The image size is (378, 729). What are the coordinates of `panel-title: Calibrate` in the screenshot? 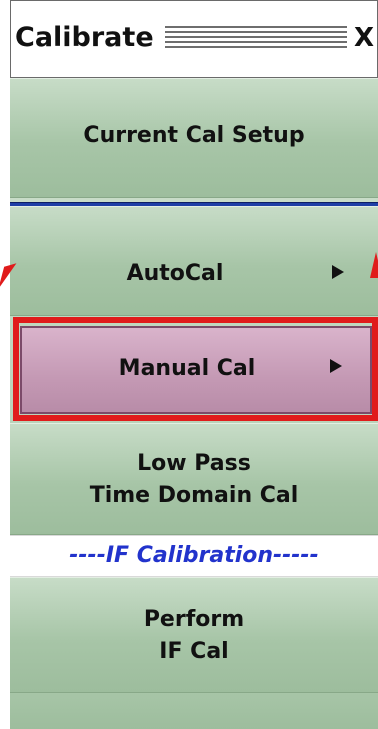 It's located at (84, 37).